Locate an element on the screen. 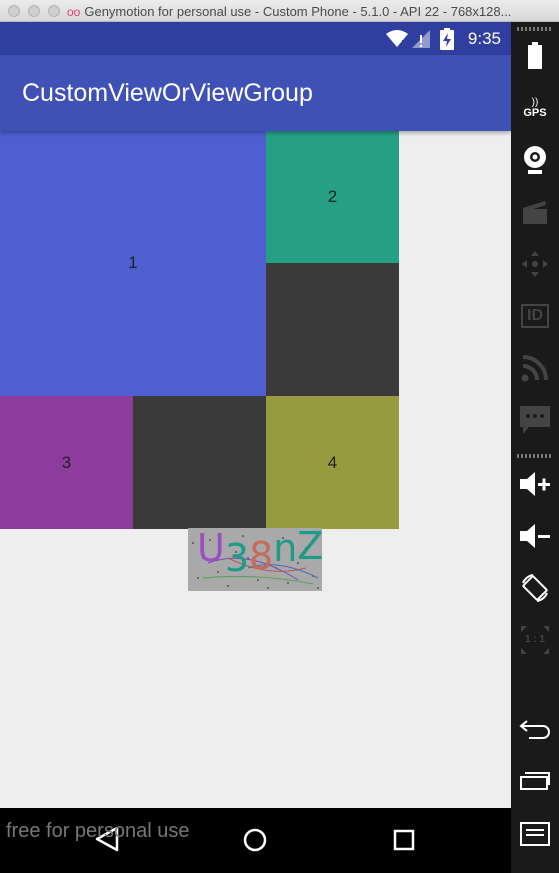  android-back-button is located at coordinates (535, 728).